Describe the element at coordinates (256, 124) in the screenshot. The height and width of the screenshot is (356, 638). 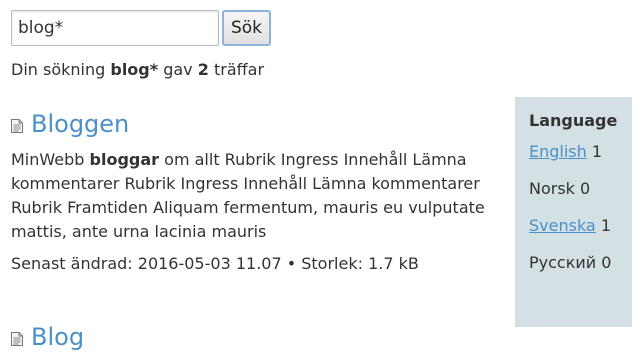
I see `result-title-row: Bloggen` at that location.